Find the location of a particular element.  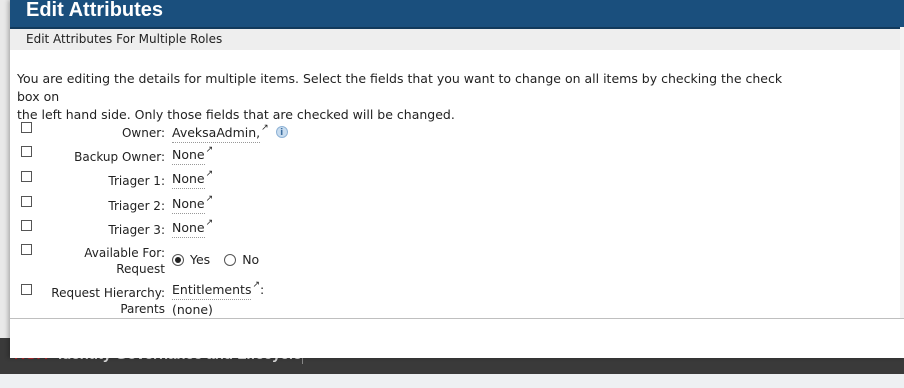

triager-2-link: None is located at coordinates (188, 205).